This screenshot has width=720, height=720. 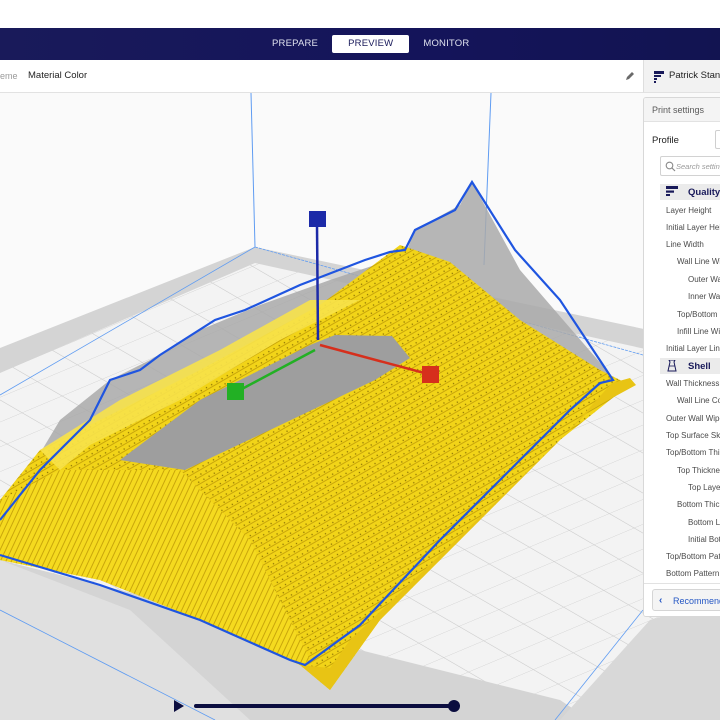 What do you see at coordinates (9, 76) in the screenshot?
I see `color-scheme-label: eme` at bounding box center [9, 76].